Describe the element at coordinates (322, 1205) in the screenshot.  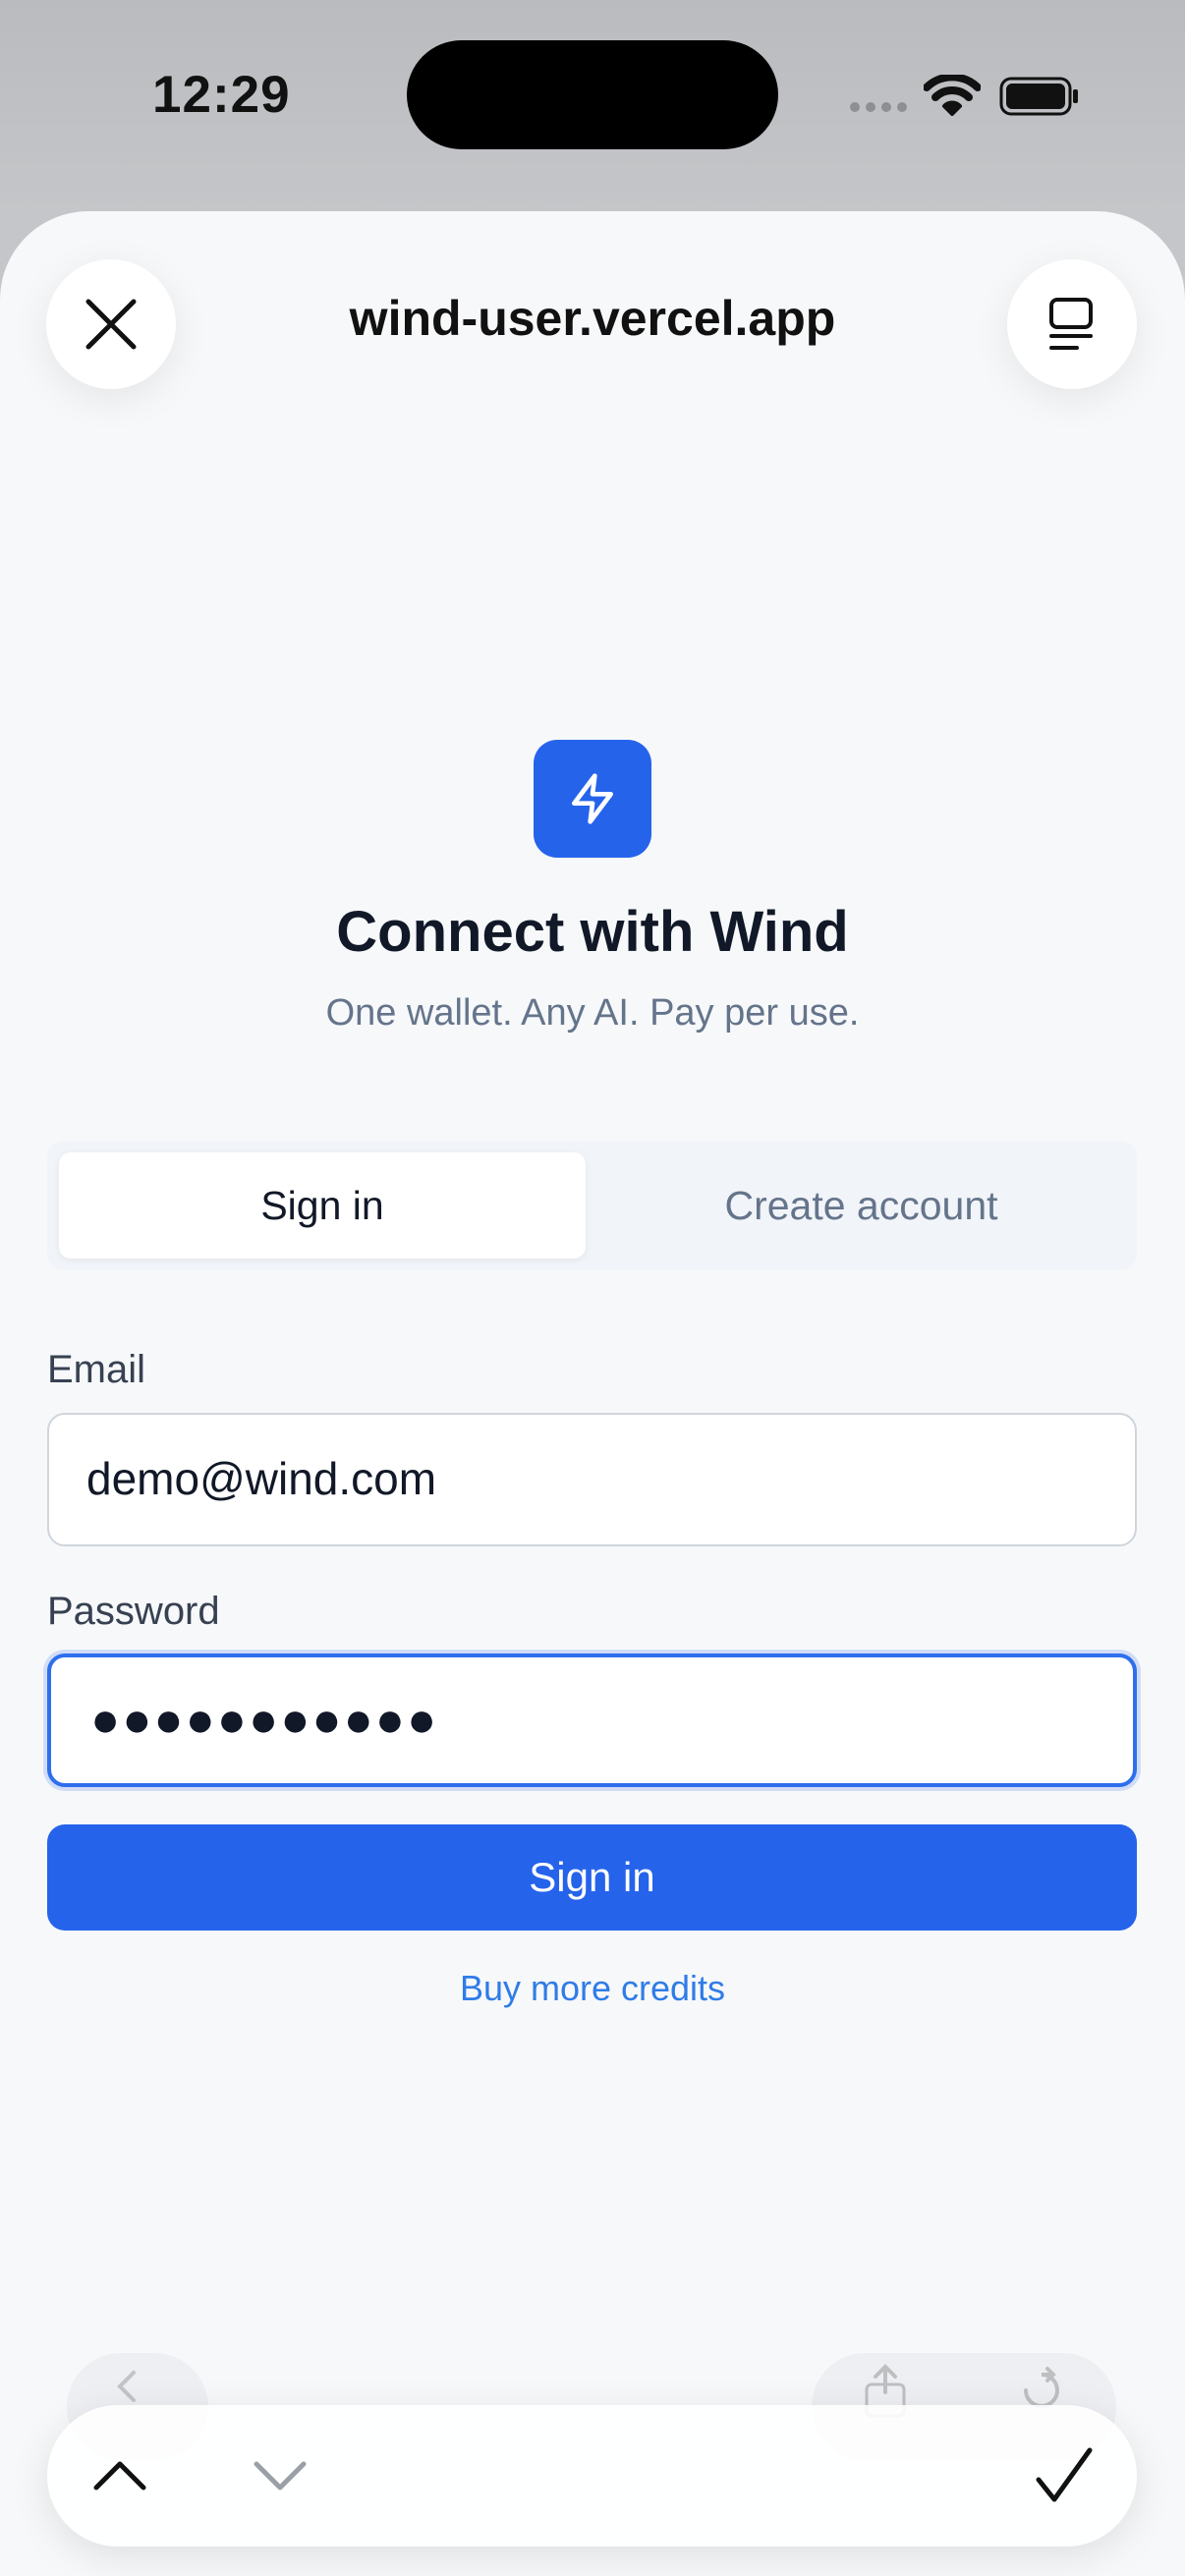
I see `tab-sign-in: Sign in` at that location.